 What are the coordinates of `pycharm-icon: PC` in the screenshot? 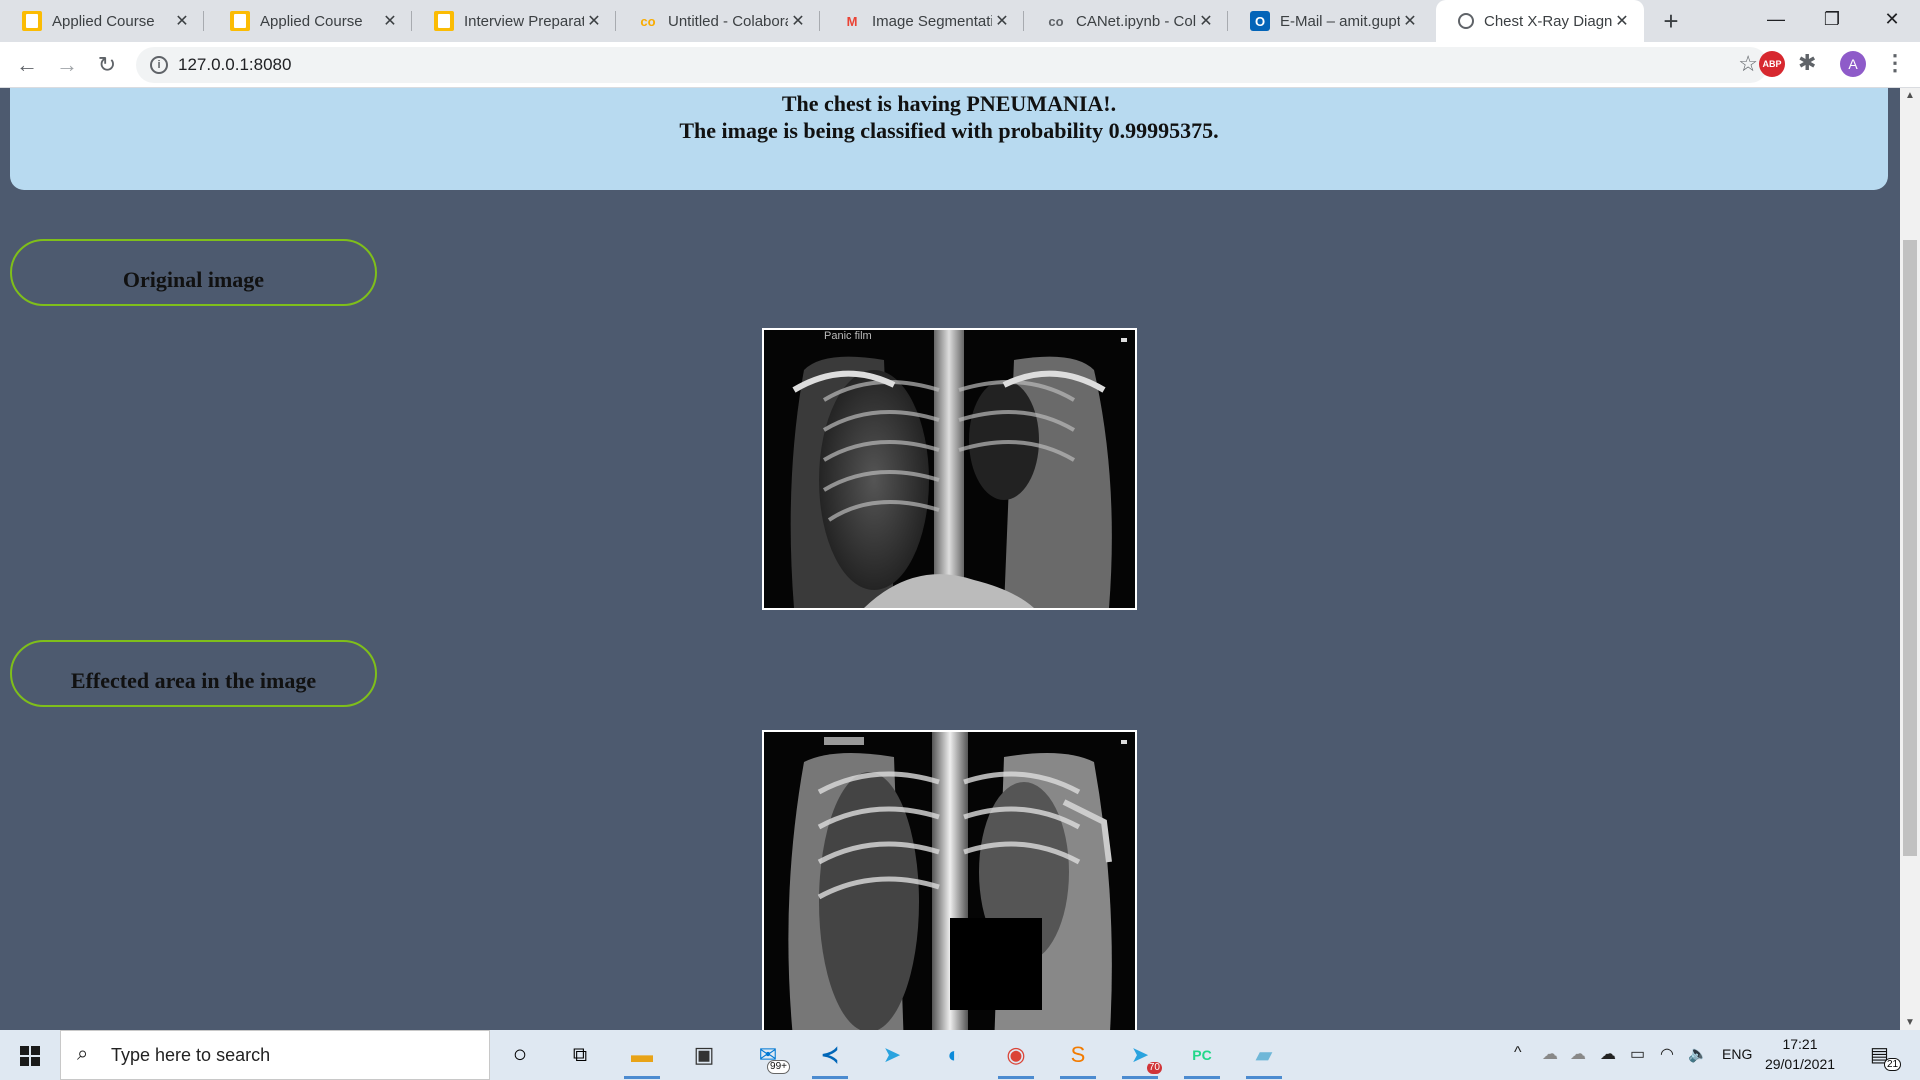 It's located at (1202, 1058).